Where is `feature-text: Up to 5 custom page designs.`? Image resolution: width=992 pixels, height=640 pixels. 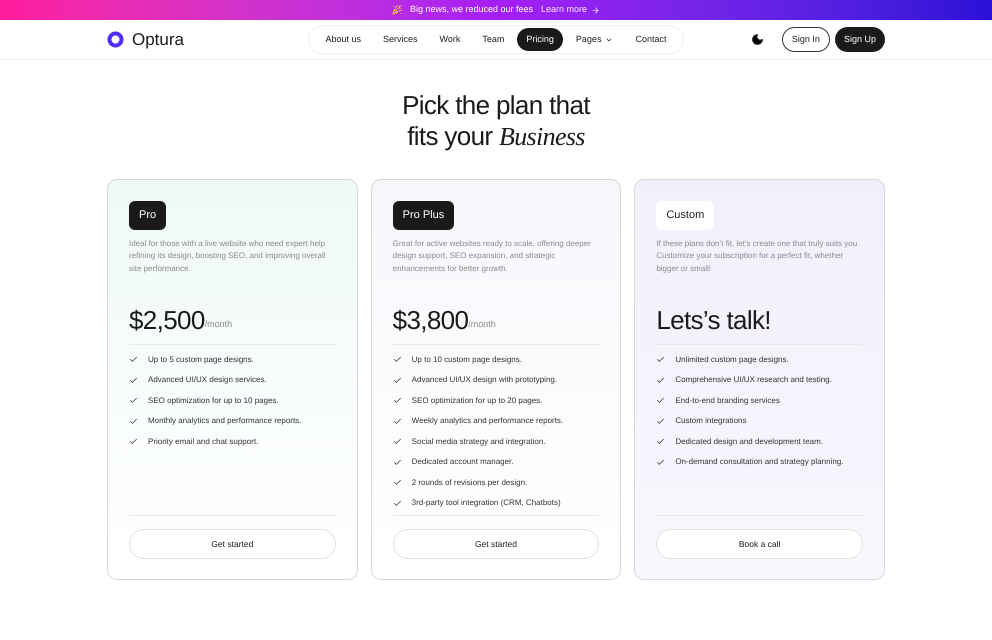
feature-text: Up to 5 custom page designs. is located at coordinates (201, 360).